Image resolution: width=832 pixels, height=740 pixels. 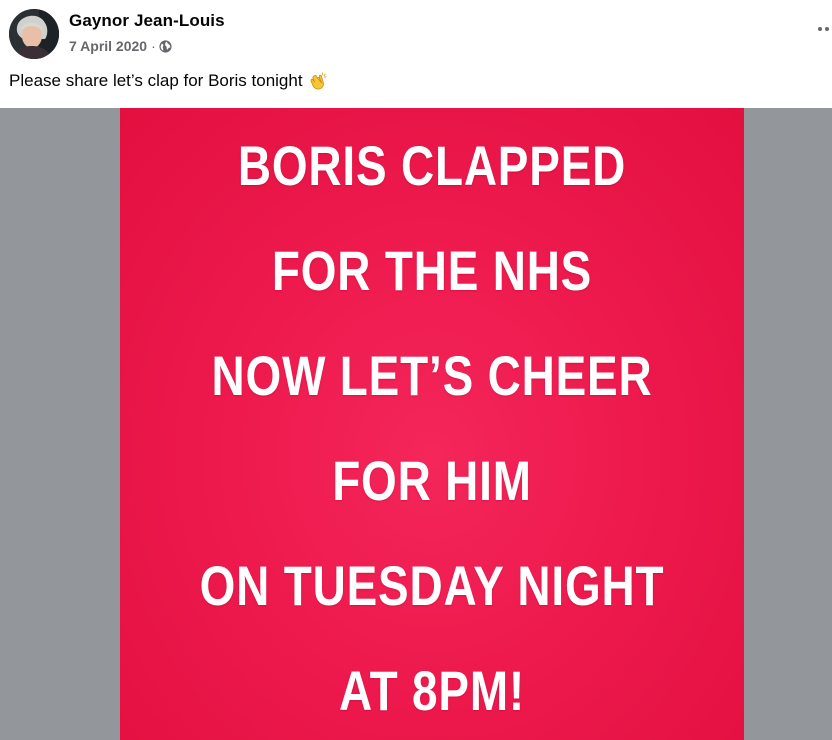 I want to click on clapping-hands-icon, so click(x=318, y=81).